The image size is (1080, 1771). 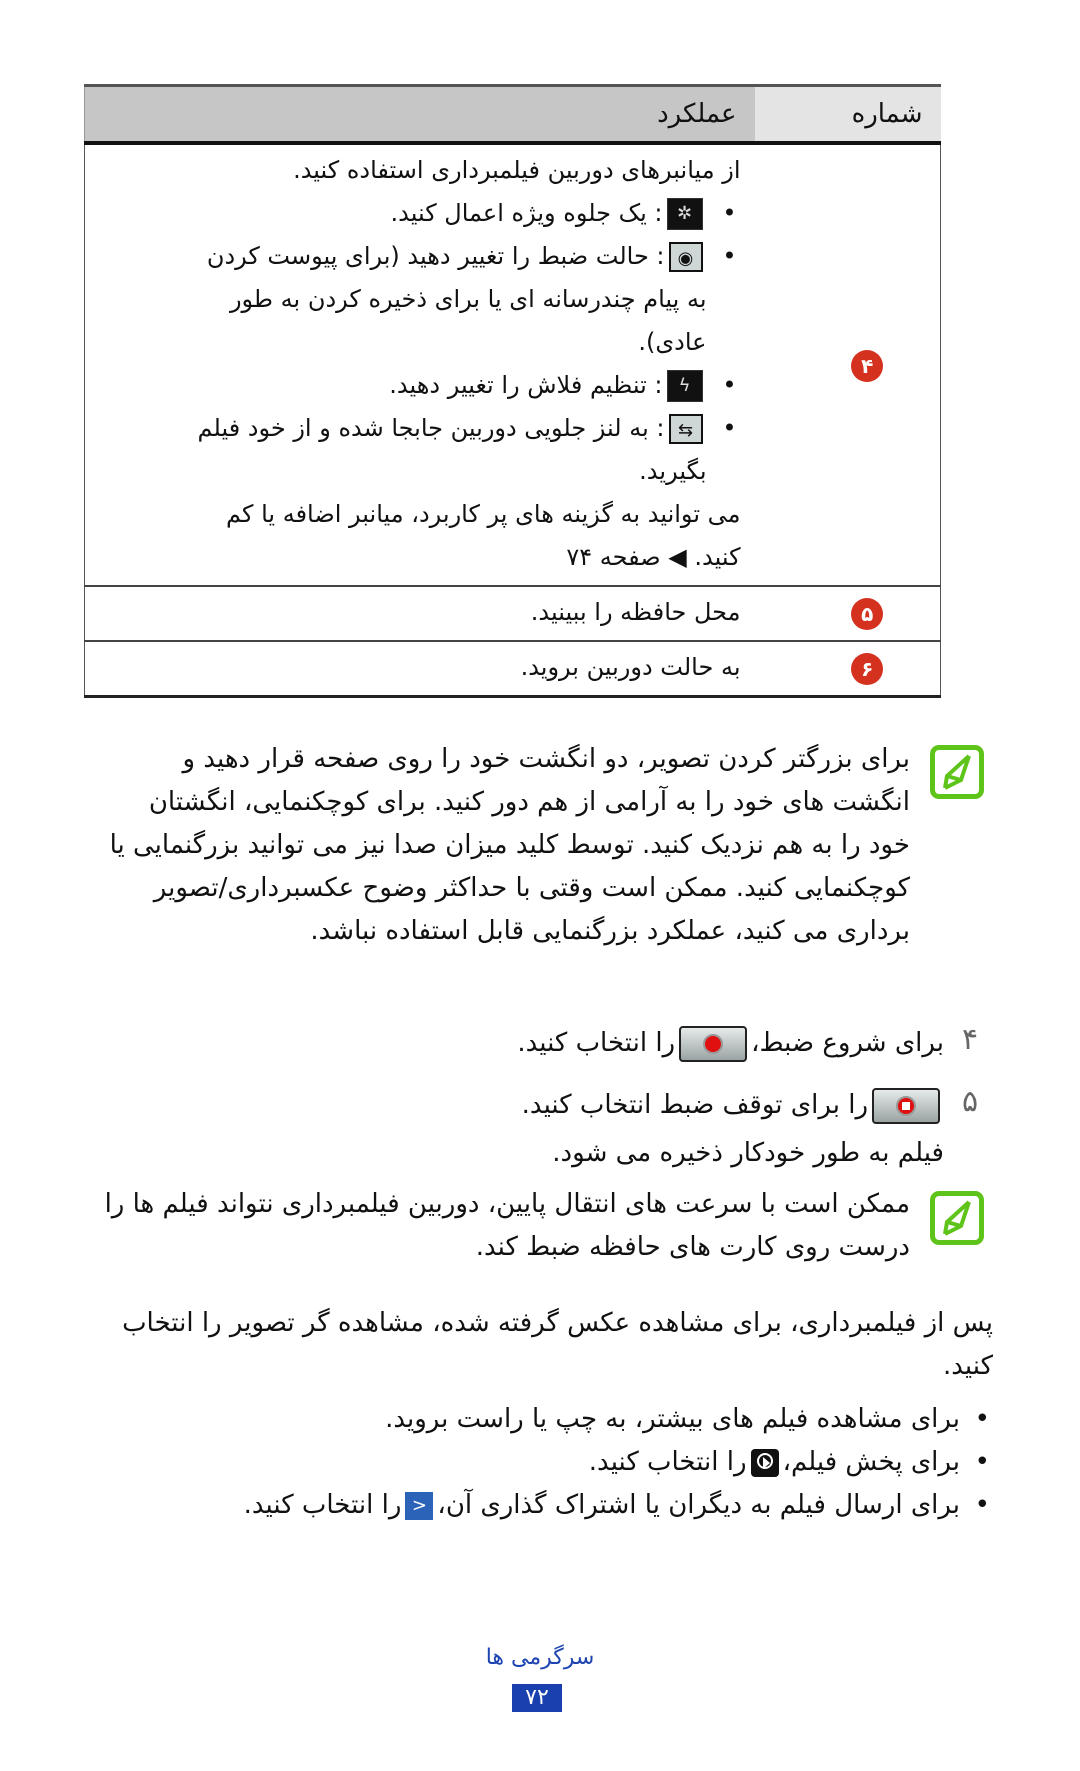 I want to click on page-number: ۷۲, so click(x=537, y=1698).